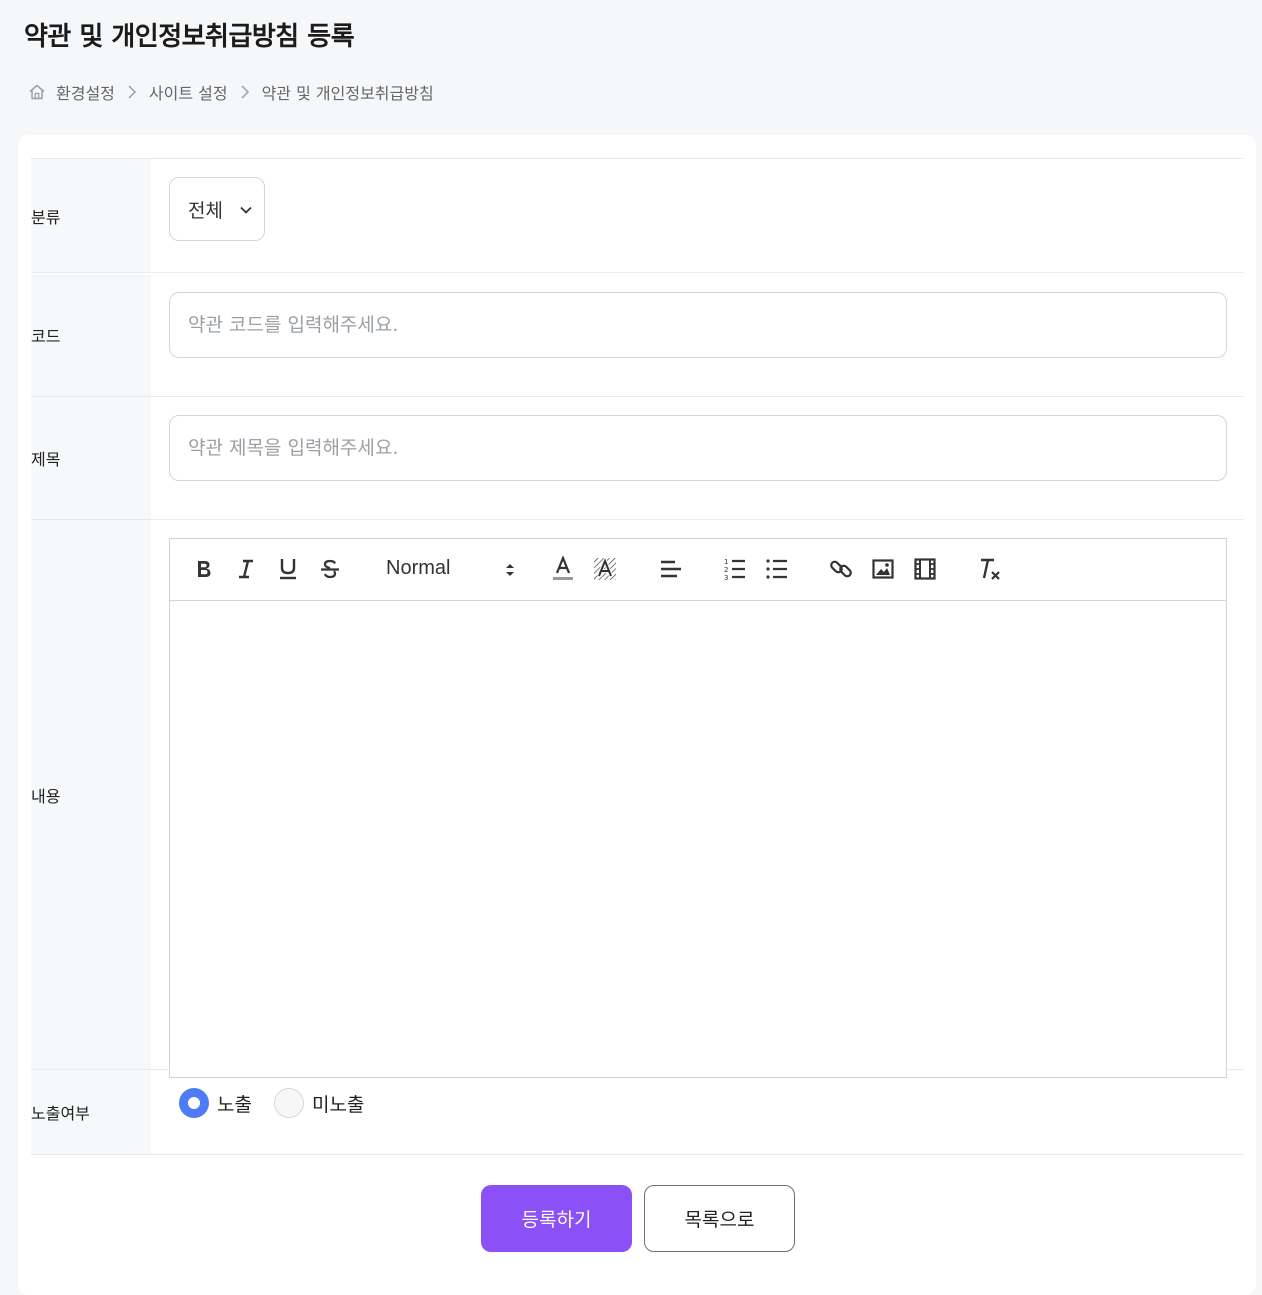 Image resolution: width=1262 pixels, height=1295 pixels. I want to click on breadcrumb-item-current: 약관 및 개인정보취급방침, so click(347, 93).